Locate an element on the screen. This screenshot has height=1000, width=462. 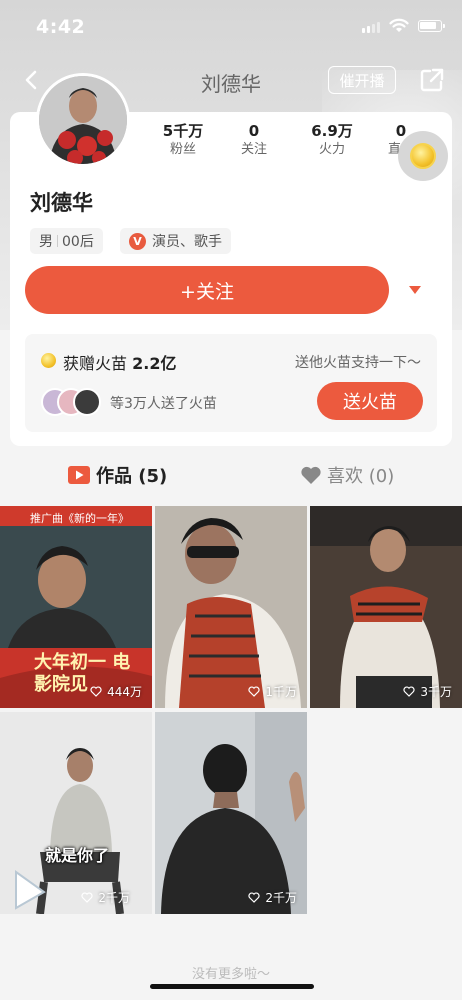
heart-icon is located at coordinates (311, 475).